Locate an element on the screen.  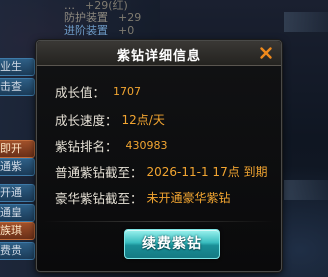
info-value: 1707 is located at coordinates (127, 91).